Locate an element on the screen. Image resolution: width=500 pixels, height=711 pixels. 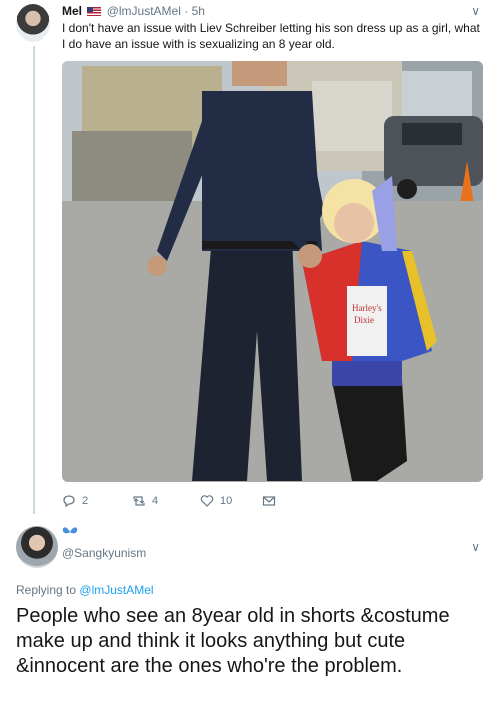
dm-button is located at coordinates (269, 501).